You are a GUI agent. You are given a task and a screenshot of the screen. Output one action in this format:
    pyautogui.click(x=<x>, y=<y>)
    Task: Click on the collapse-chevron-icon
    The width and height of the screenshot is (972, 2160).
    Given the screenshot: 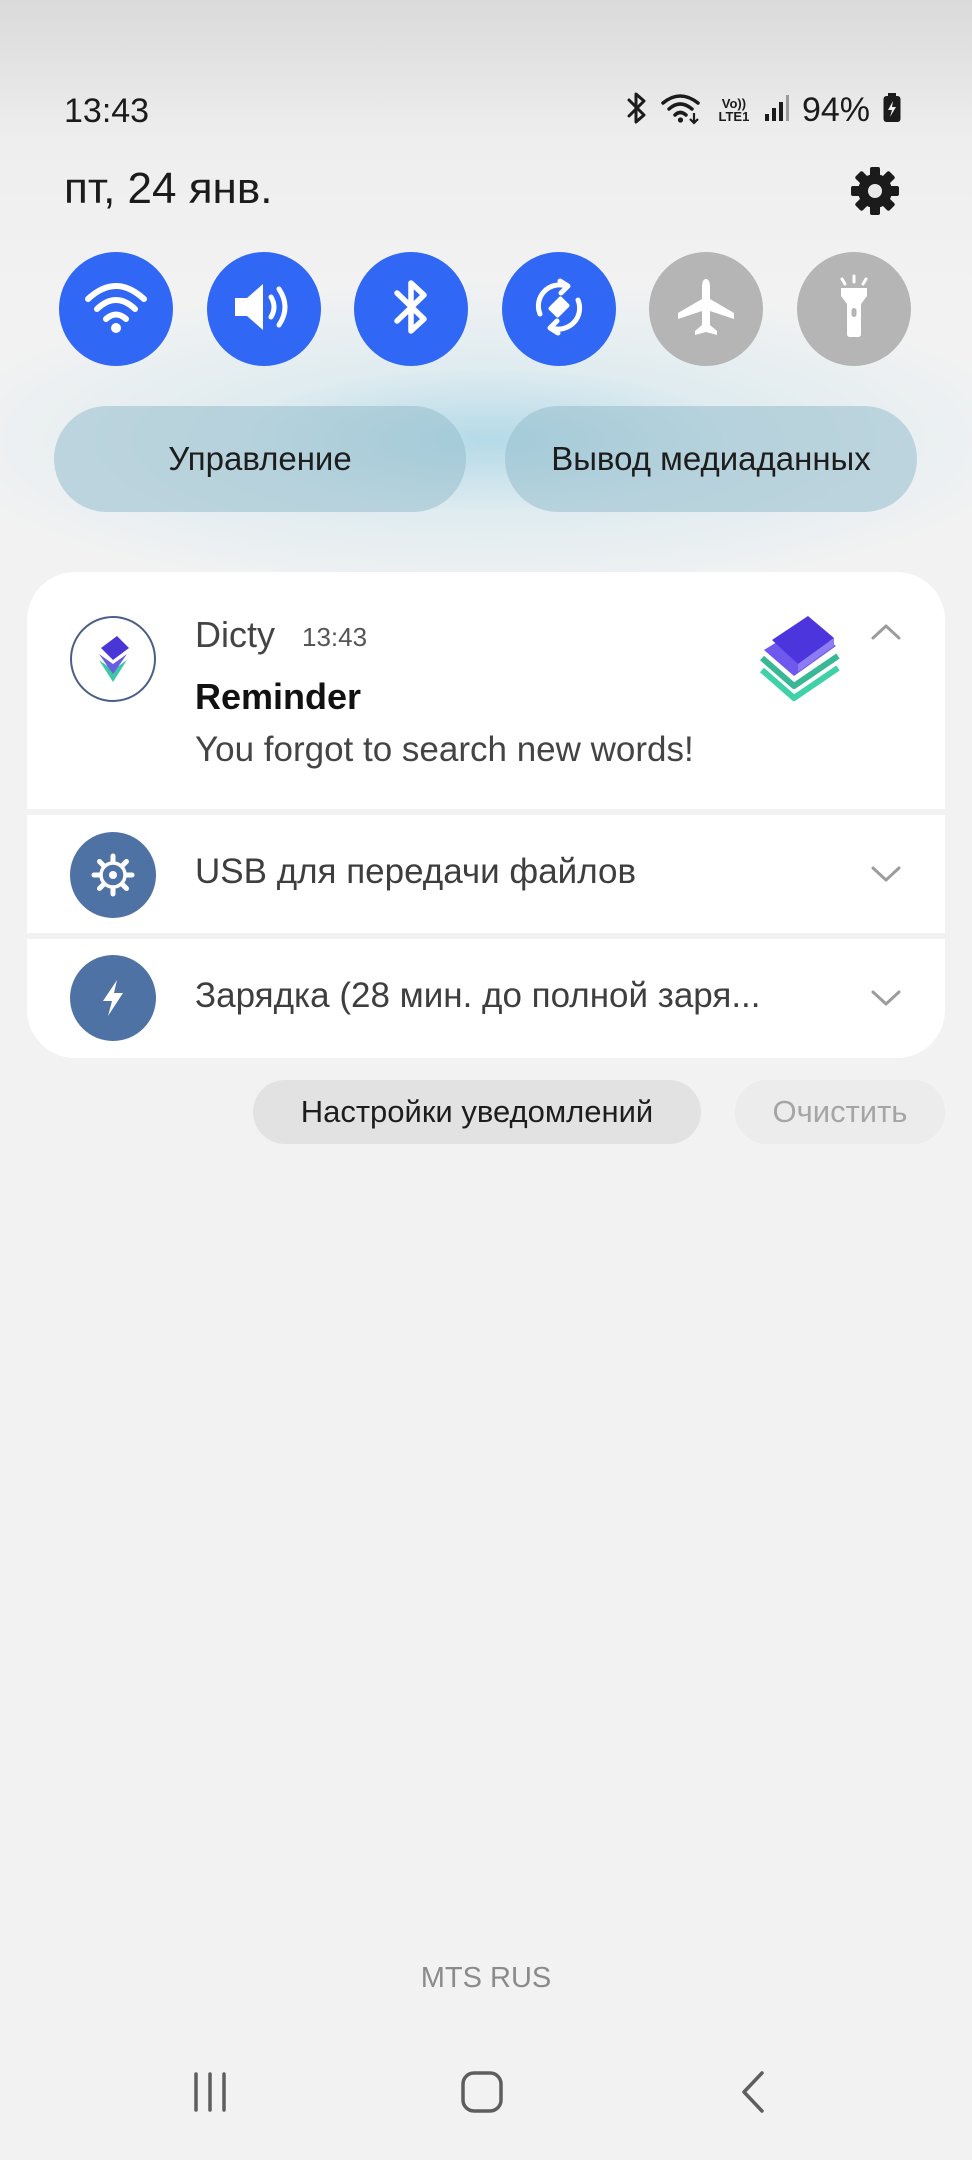 What is the action you would take?
    pyautogui.click(x=886, y=632)
    